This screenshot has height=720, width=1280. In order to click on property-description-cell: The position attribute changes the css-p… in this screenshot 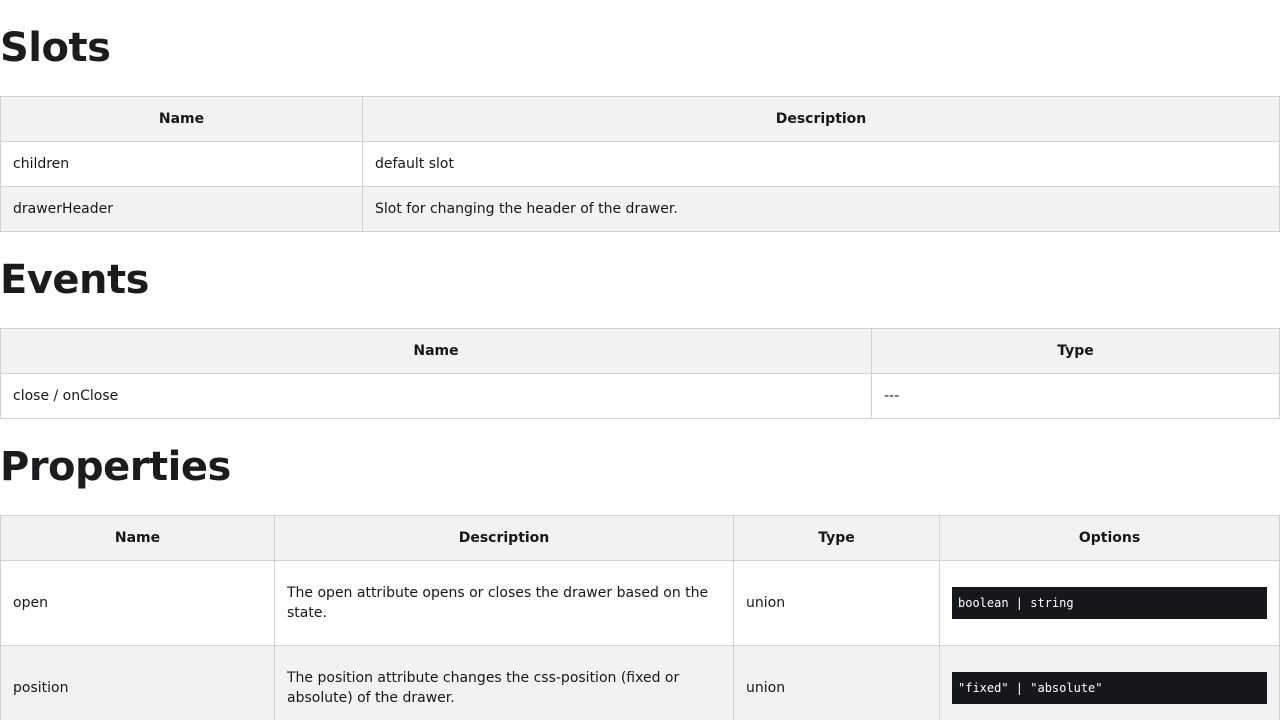, I will do `click(504, 682)`.